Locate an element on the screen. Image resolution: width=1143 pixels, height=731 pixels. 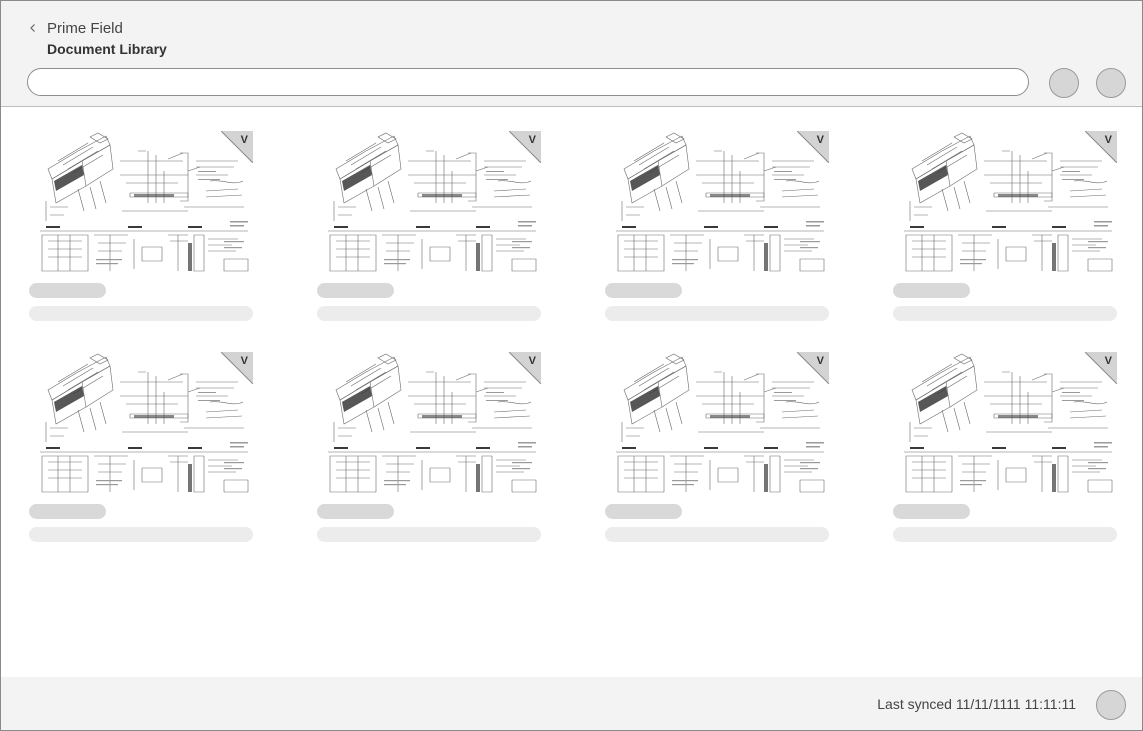
back-button: Prime Field is located at coordinates (76, 28).